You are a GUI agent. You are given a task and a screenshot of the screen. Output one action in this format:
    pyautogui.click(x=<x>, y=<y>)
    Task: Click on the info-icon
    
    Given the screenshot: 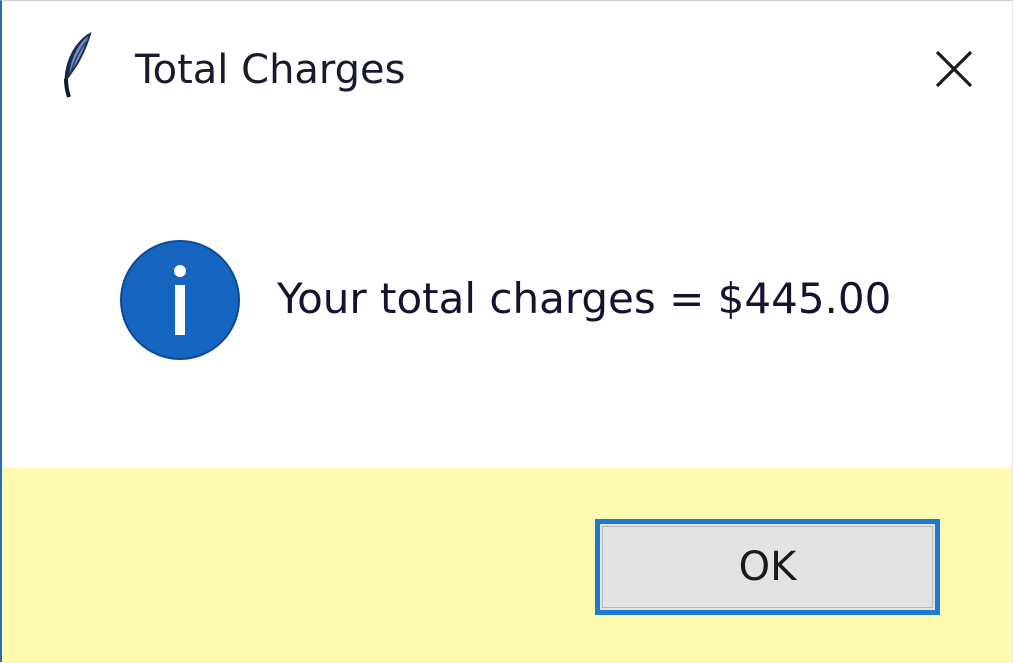 What is the action you would take?
    pyautogui.click(x=180, y=300)
    